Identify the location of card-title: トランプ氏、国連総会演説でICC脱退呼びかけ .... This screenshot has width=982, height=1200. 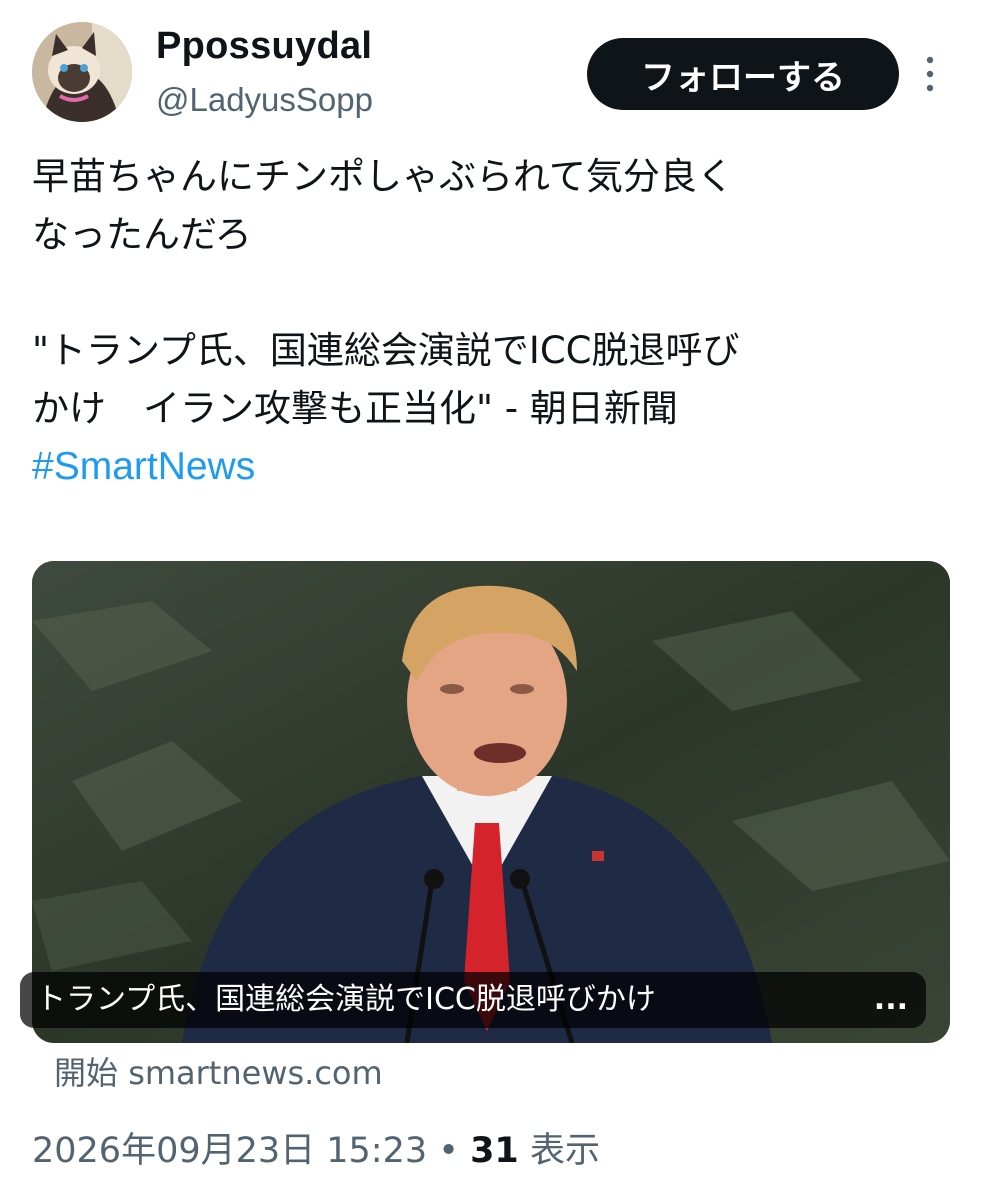
(473, 1000).